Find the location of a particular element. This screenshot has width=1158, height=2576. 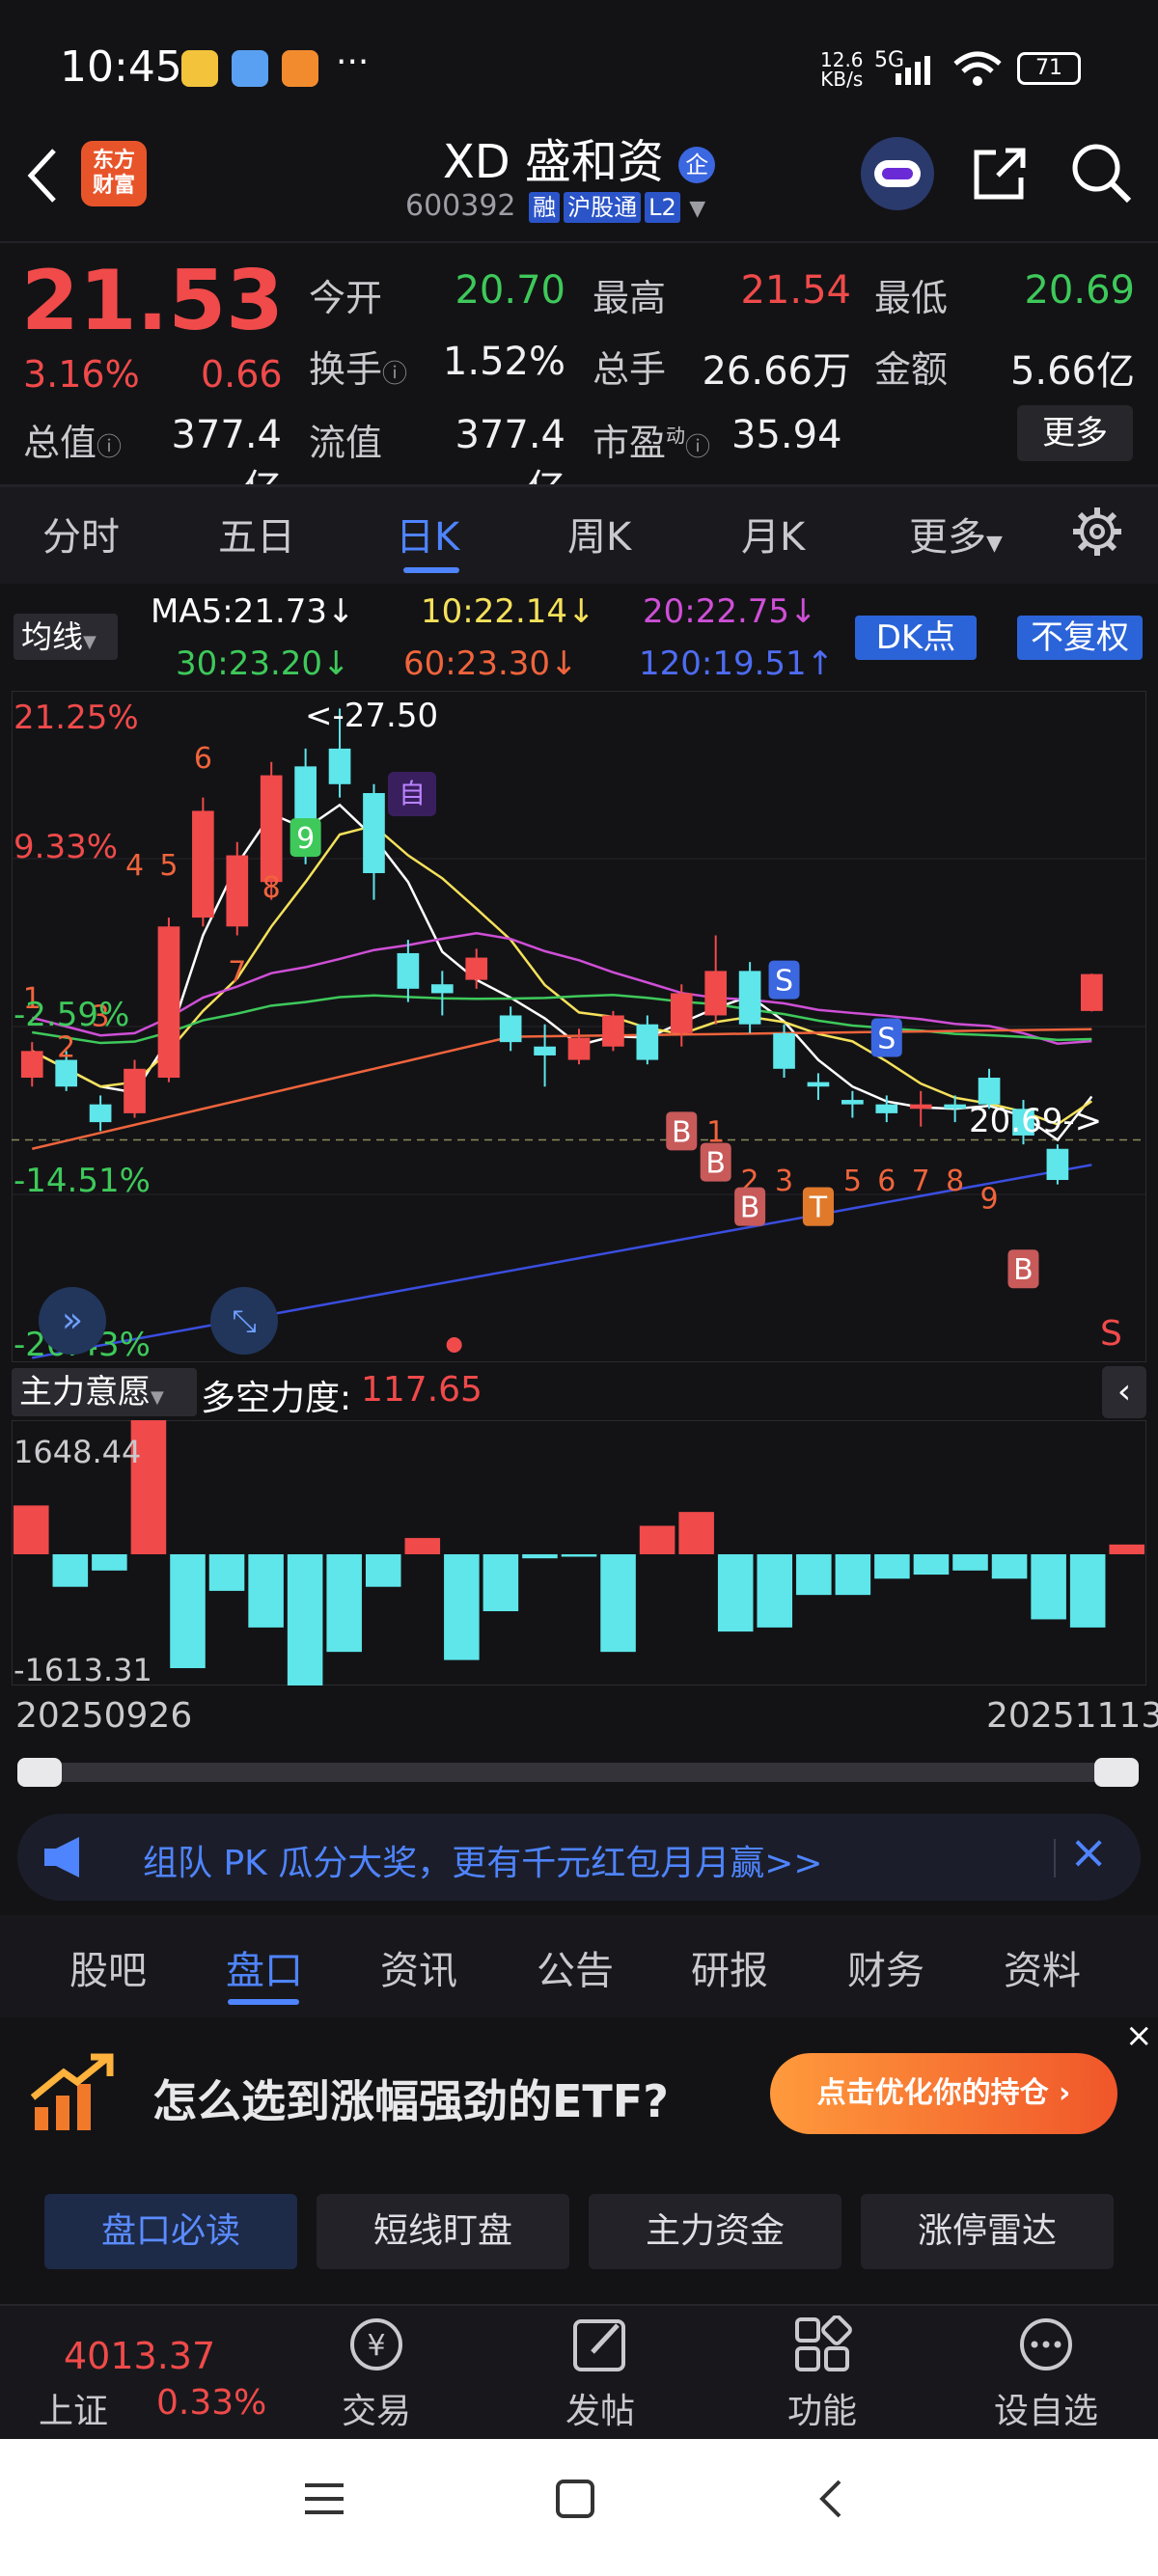

stock-code: 600392 is located at coordinates (460, 206).